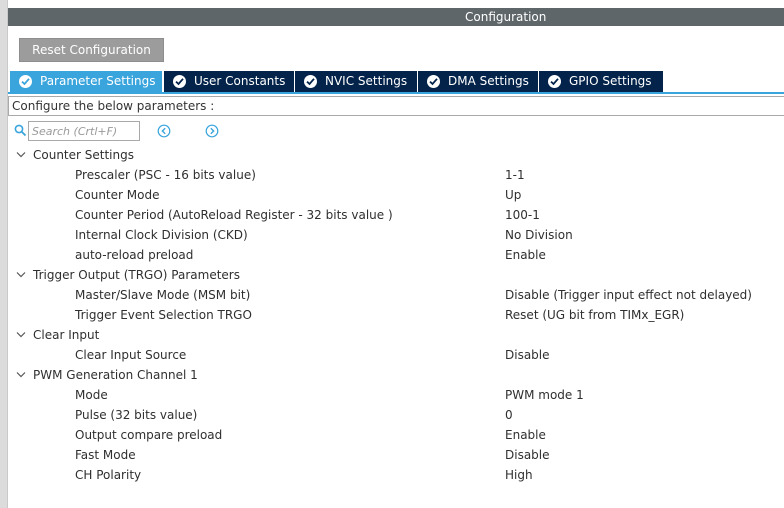  What do you see at coordinates (164, 131) in the screenshot?
I see `previous-result-icon` at bounding box center [164, 131].